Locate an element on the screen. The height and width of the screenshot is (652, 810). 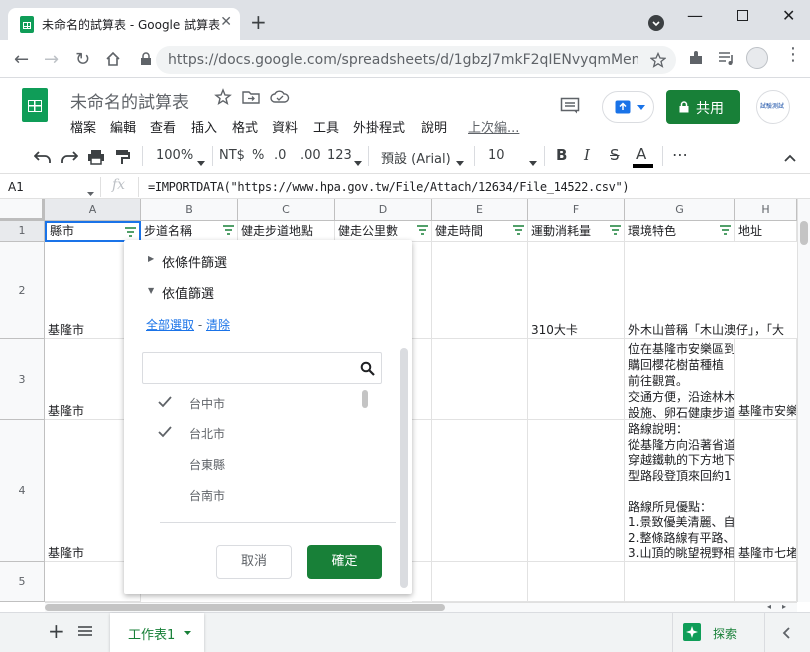
row-header-2: 2 is located at coordinates (22, 290).